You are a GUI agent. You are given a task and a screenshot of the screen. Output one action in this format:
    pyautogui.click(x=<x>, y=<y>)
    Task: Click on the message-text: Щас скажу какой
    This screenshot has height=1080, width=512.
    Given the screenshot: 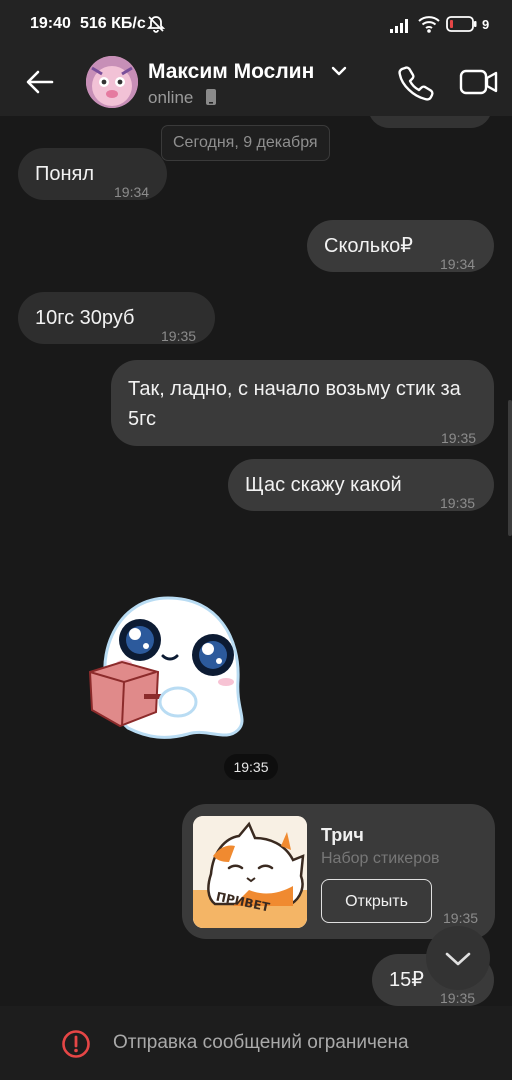 What is the action you would take?
    pyautogui.click(x=323, y=485)
    